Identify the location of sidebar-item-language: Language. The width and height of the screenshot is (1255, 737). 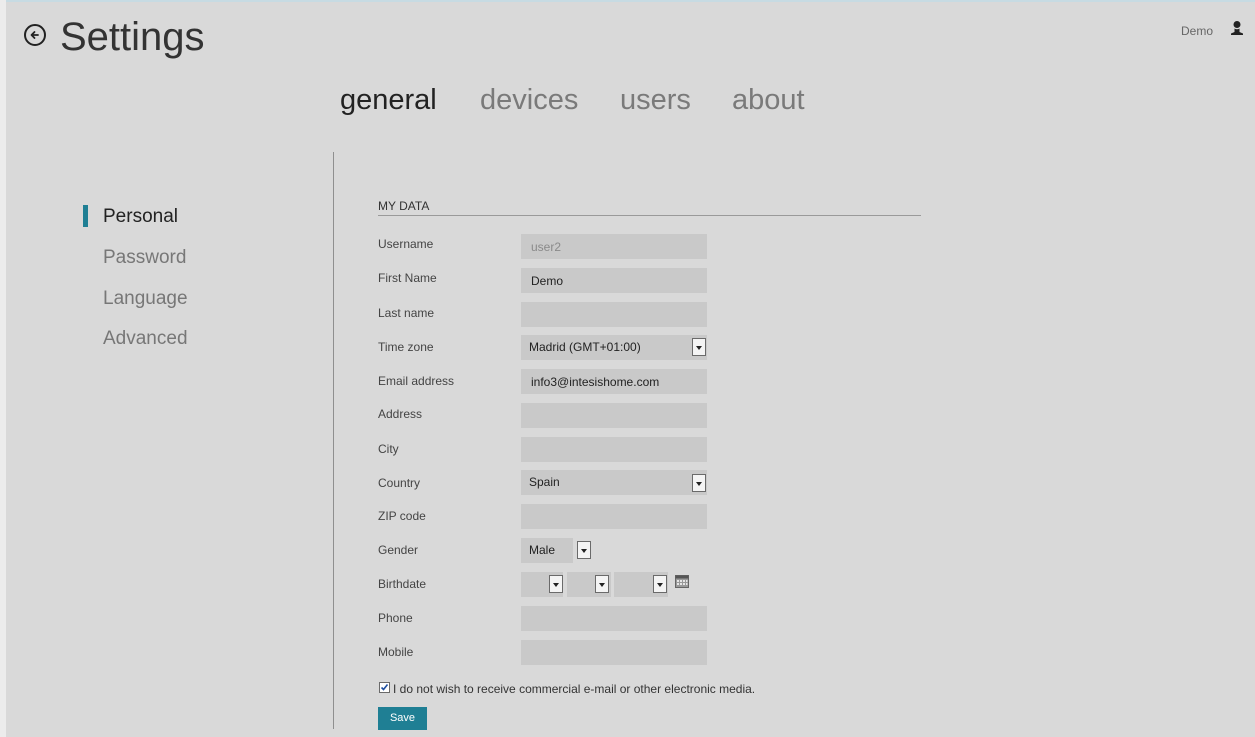
(145, 299).